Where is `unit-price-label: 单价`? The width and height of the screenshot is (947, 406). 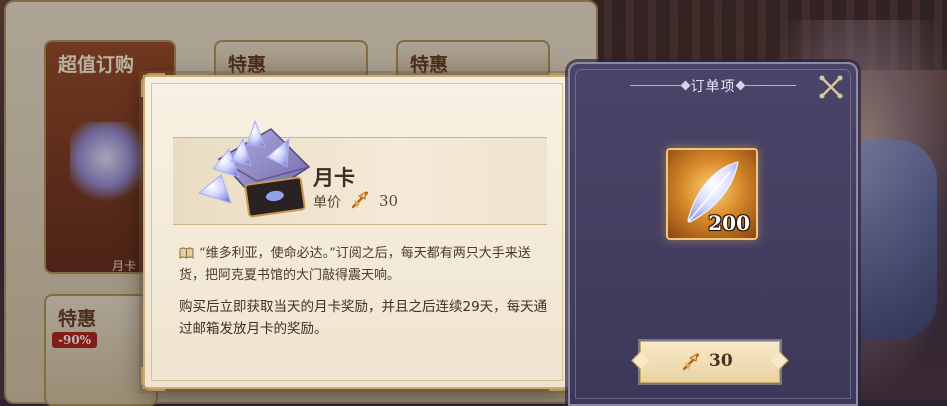
unit-price-label: 单价 is located at coordinates (327, 203).